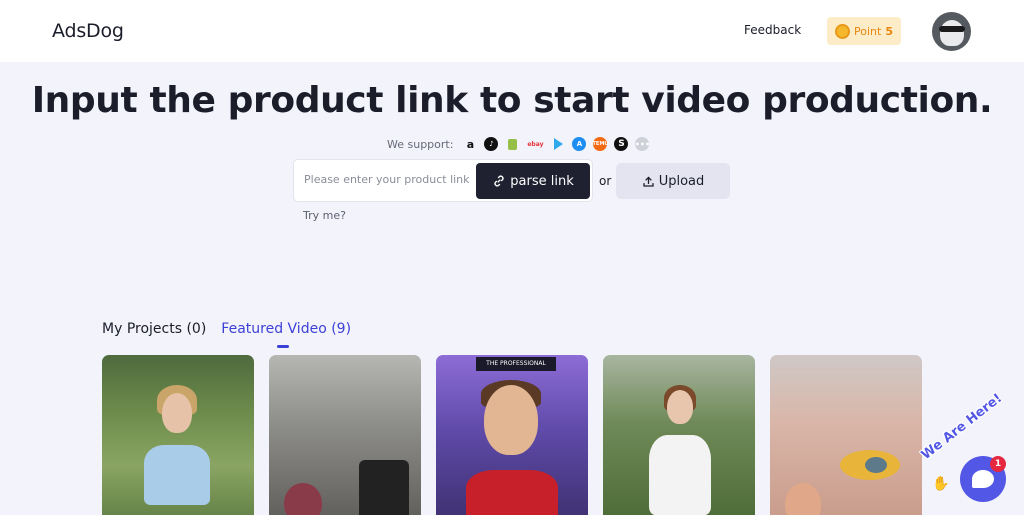 This screenshot has width=1024, height=515. What do you see at coordinates (952, 29) in the screenshot?
I see `avatar-glasses` at bounding box center [952, 29].